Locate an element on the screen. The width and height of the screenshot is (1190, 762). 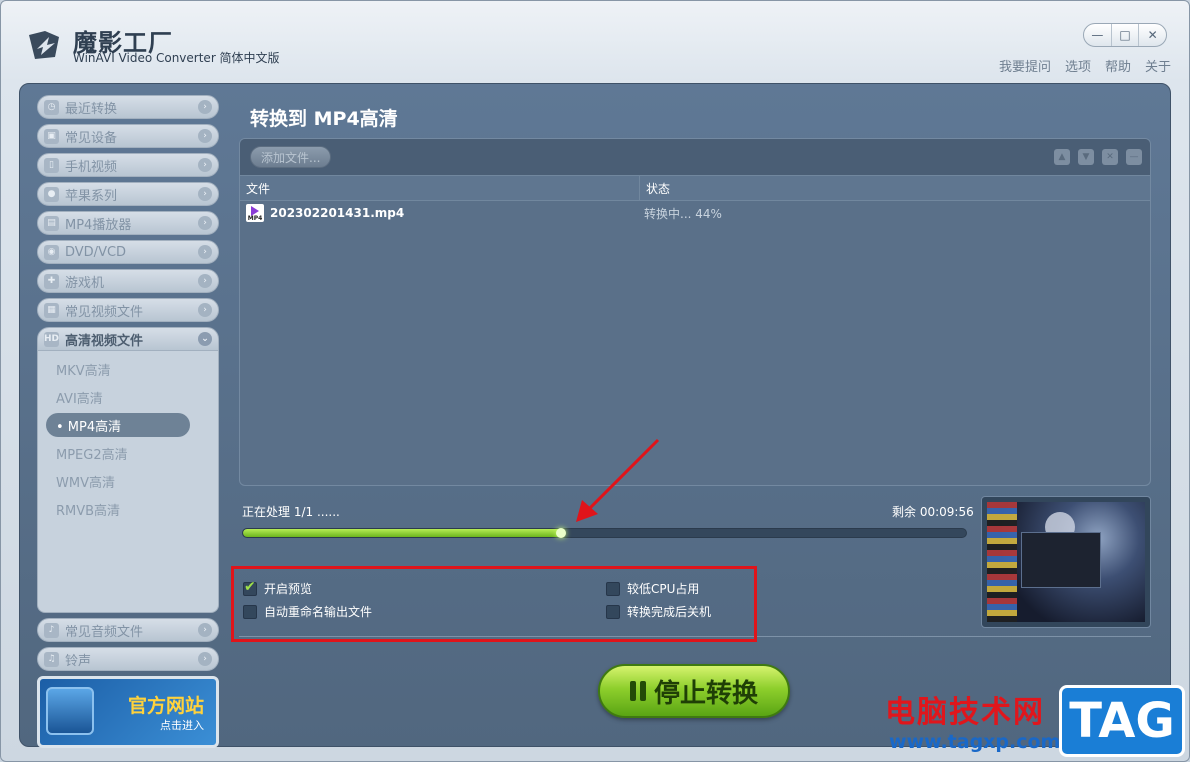
sidebar-item-game: ✚ 游戏机 › is located at coordinates (128, 281).